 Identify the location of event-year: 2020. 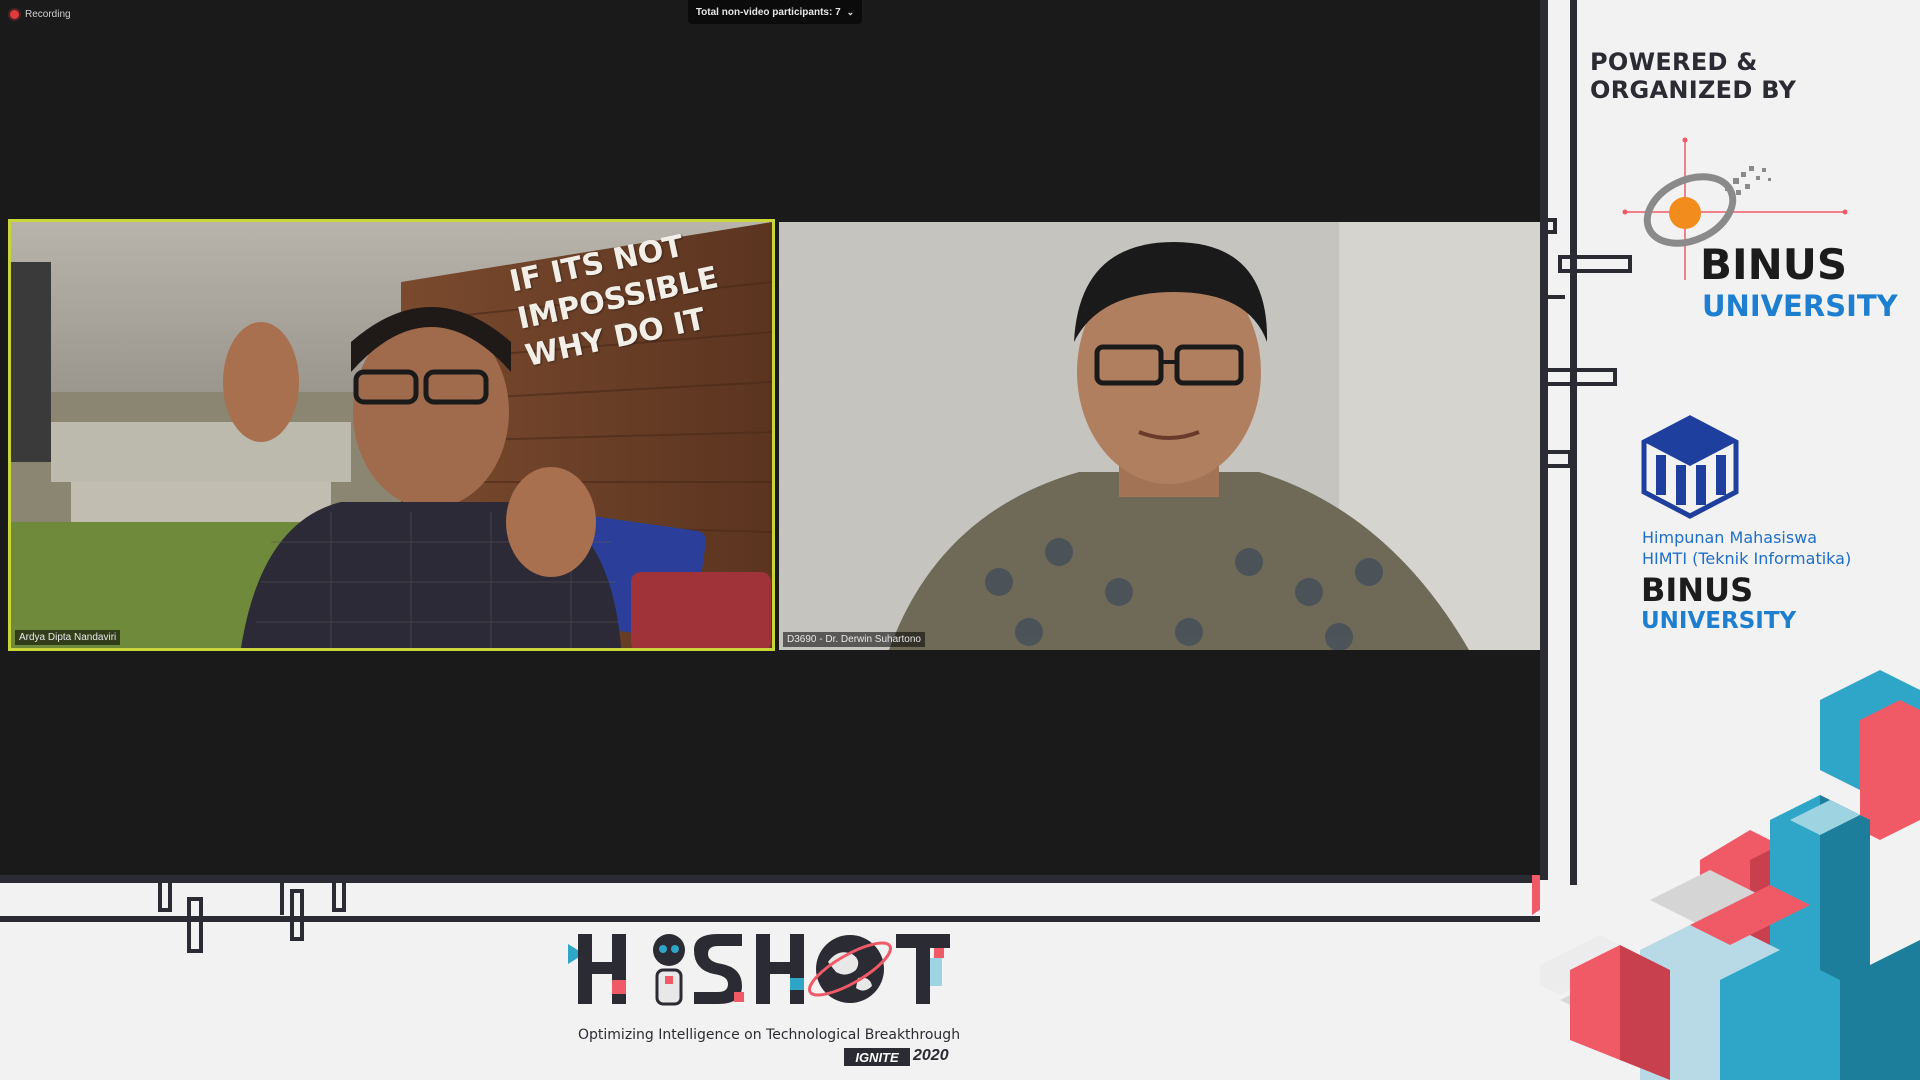
(931, 1055).